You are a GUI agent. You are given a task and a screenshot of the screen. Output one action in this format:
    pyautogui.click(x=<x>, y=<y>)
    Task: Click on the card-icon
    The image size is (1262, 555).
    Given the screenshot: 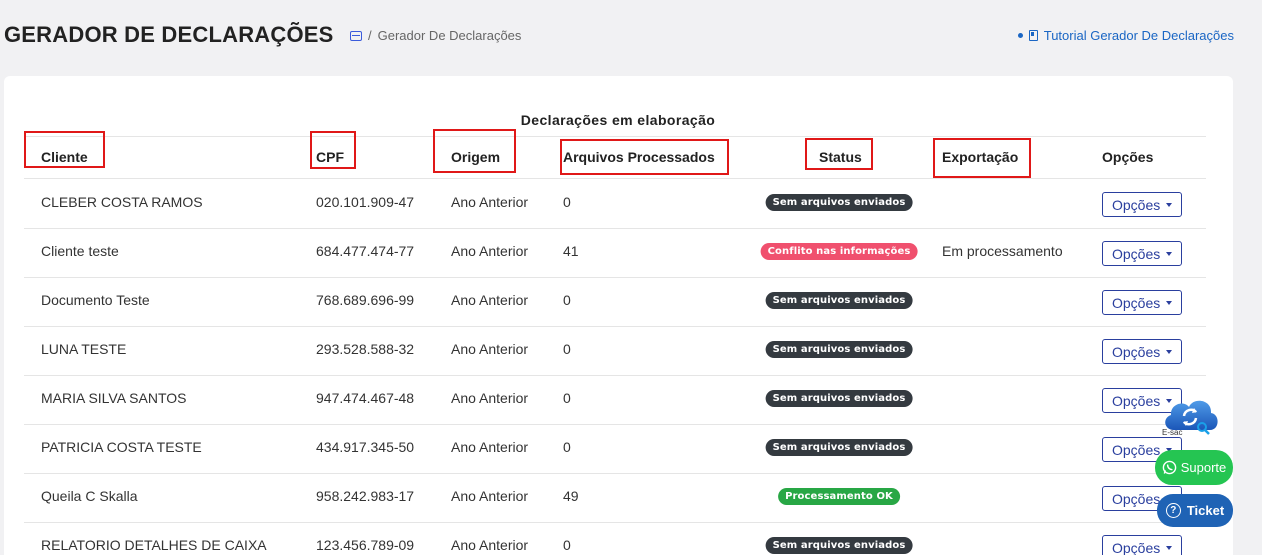 What is the action you would take?
    pyautogui.click(x=356, y=35)
    